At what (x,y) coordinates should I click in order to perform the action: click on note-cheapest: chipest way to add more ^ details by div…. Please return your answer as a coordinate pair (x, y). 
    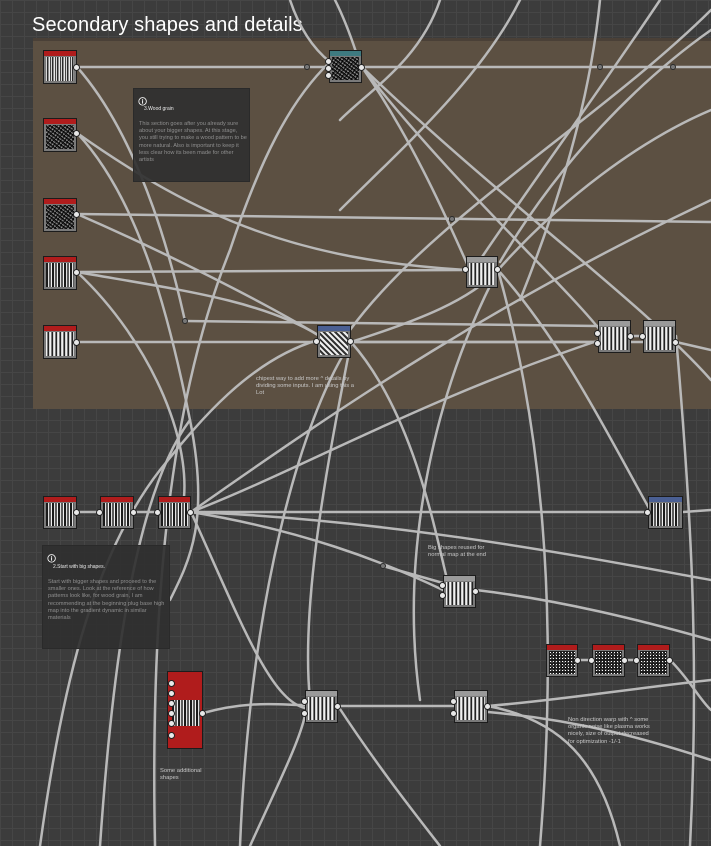
    Looking at the image, I should click on (305, 386).